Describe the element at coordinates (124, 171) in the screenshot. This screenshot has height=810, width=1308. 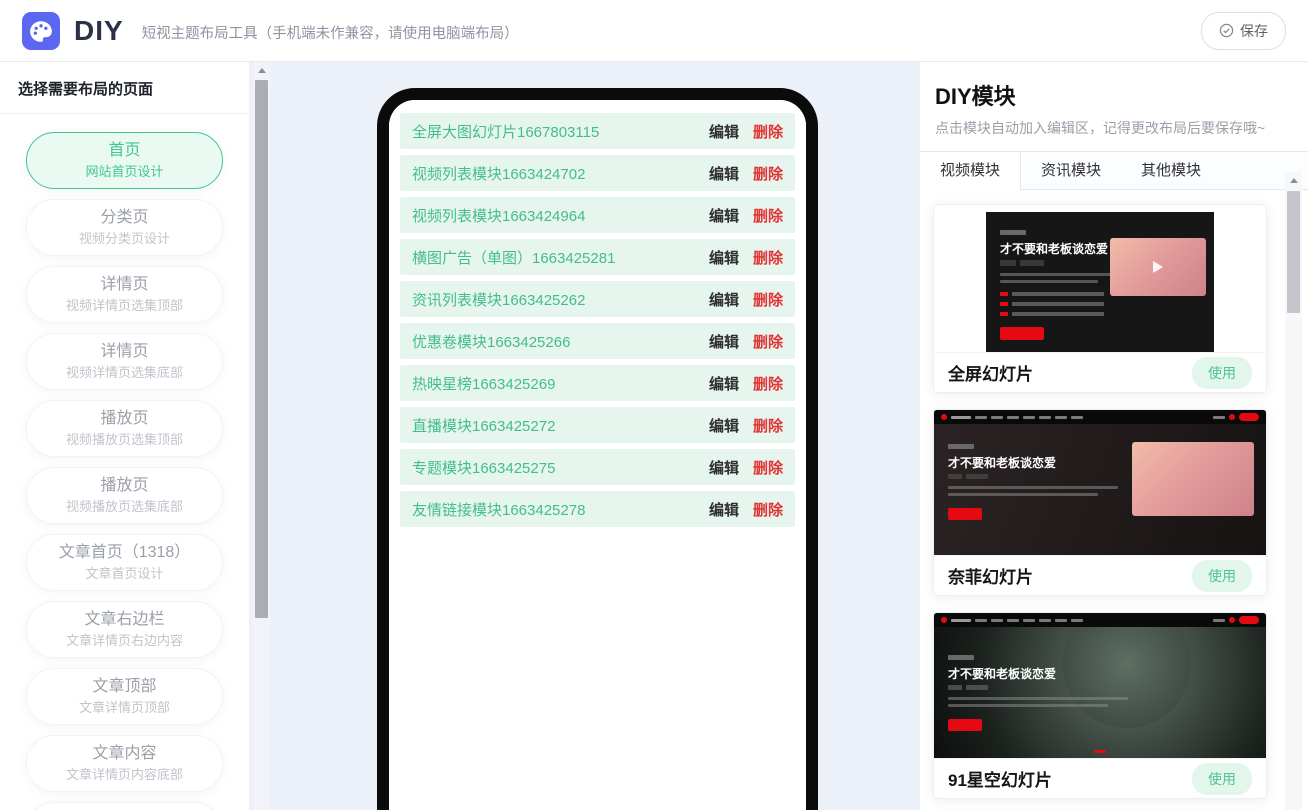
I see `page-item-desc: 网站首页设计` at that location.